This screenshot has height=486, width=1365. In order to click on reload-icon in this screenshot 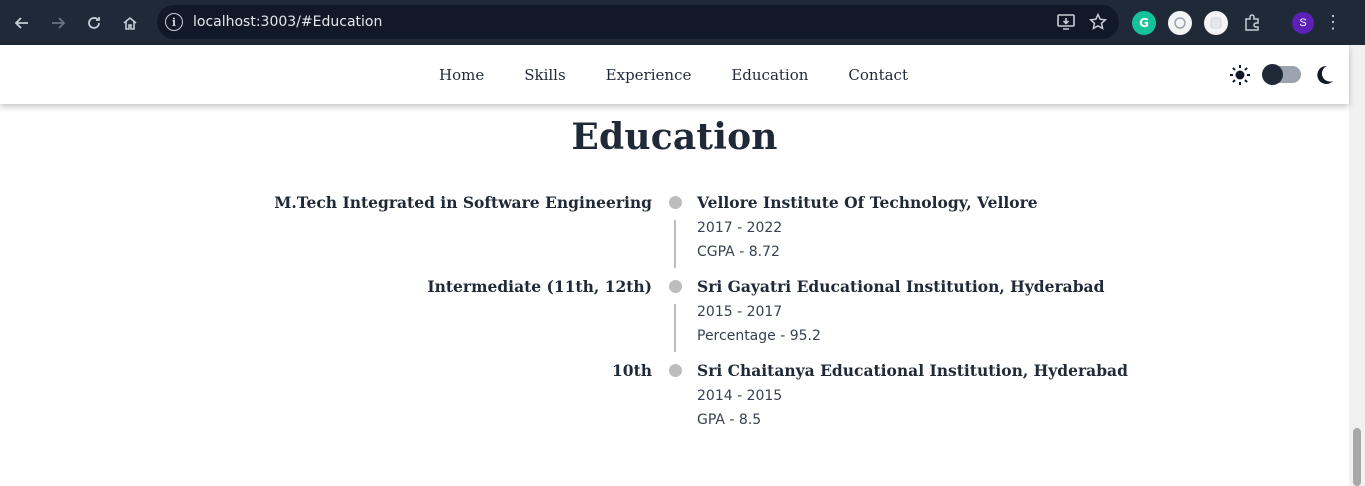, I will do `click(94, 22)`.